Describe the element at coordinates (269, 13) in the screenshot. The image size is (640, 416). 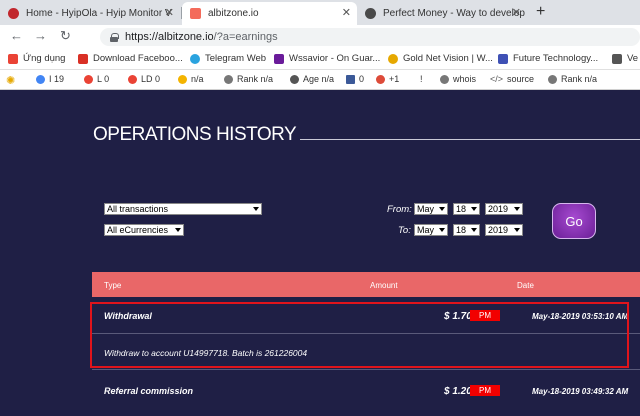
I see `tab-albitzone: albitzone.io ✕` at that location.